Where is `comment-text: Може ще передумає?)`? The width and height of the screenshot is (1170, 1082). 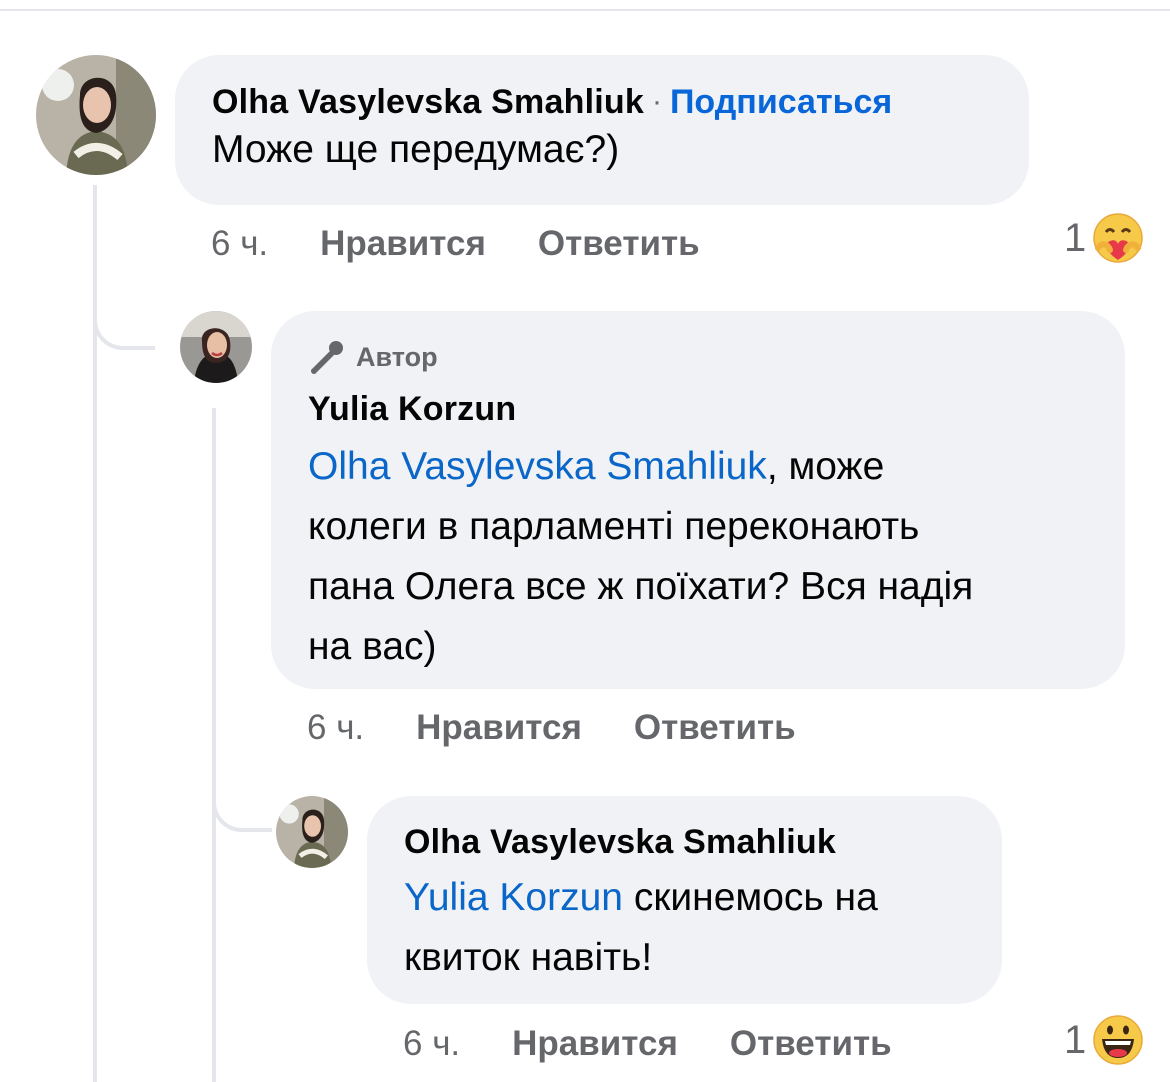 comment-text: Може ще передумає?) is located at coordinates (416, 149).